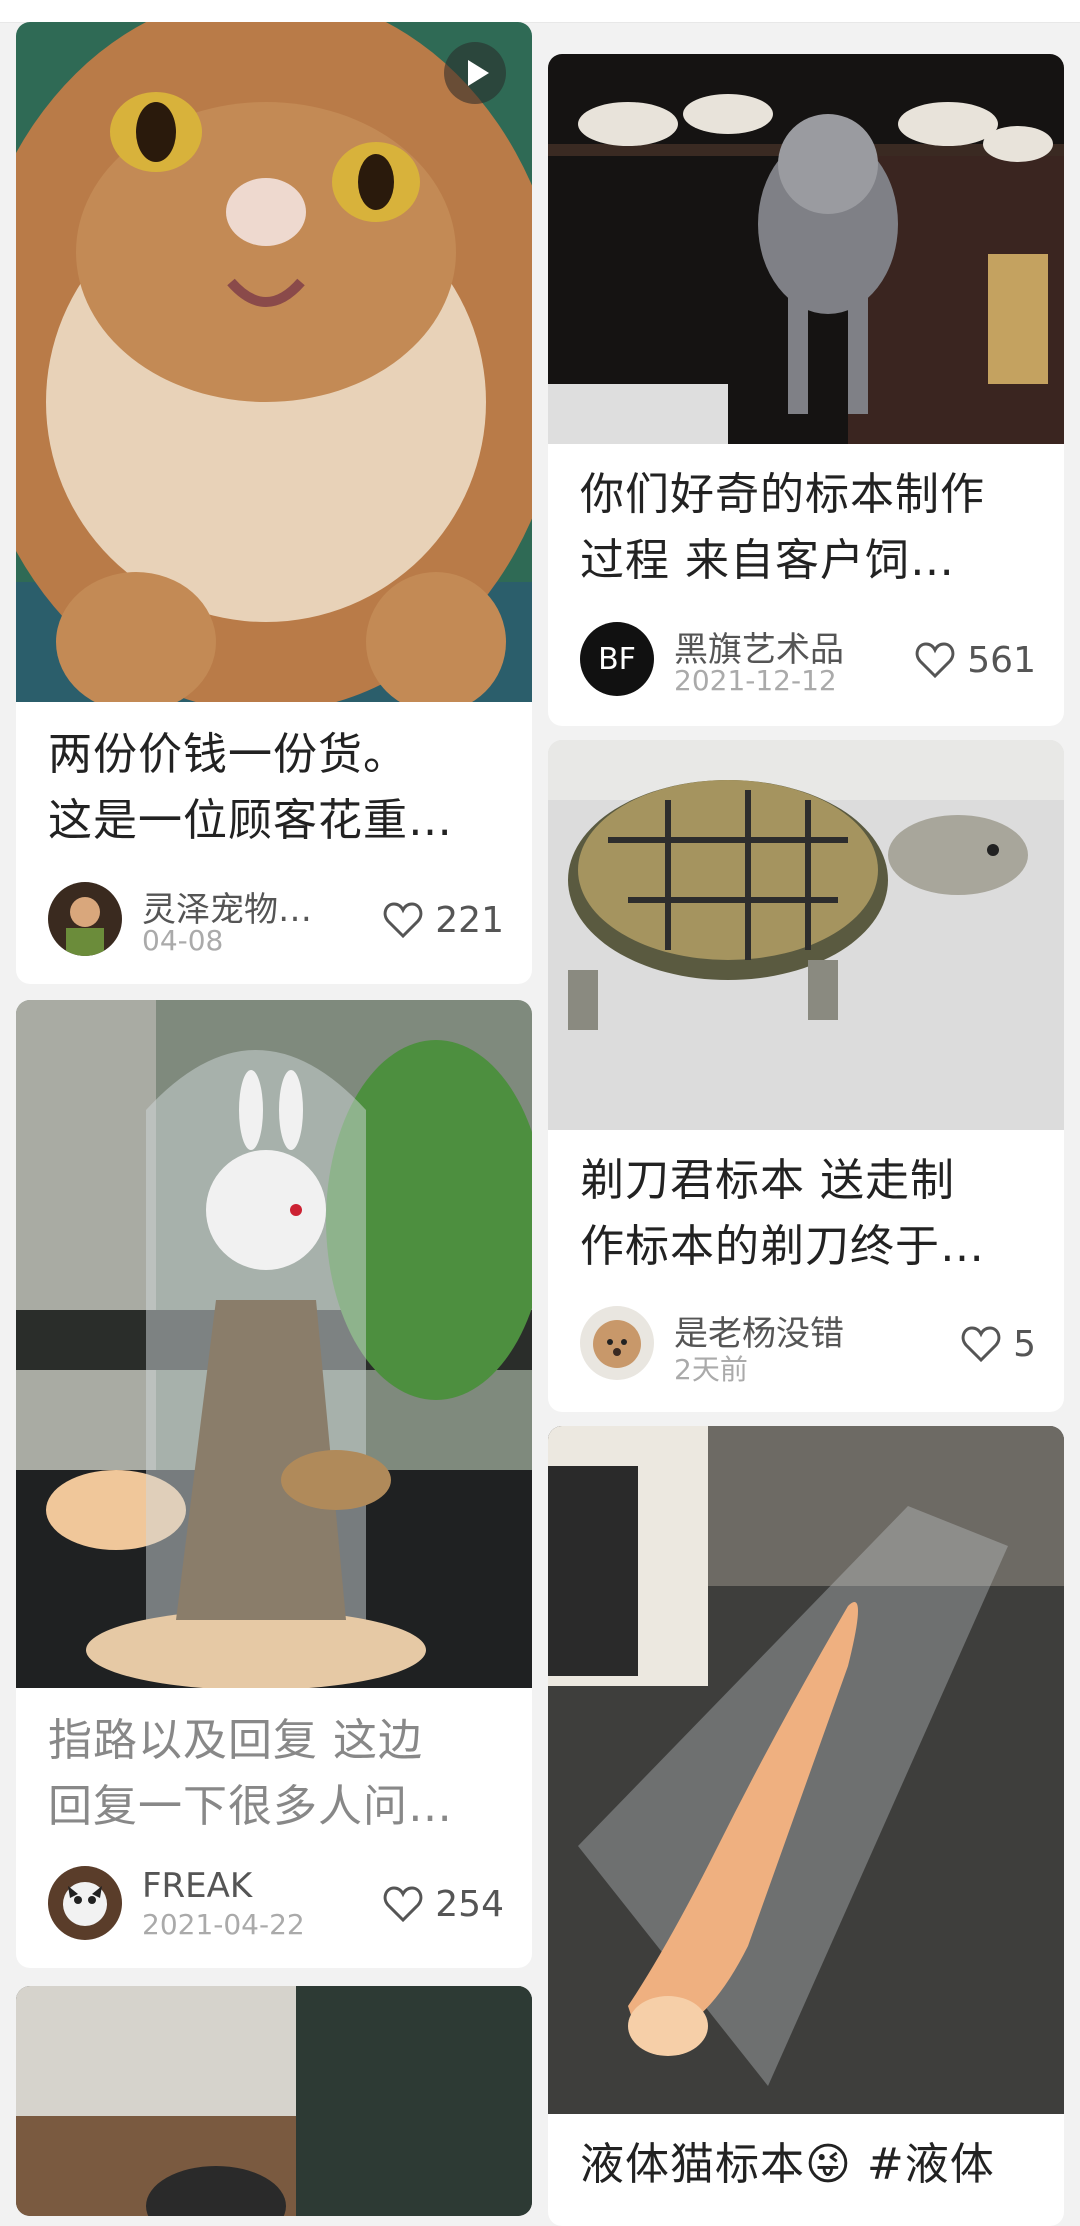 The height and width of the screenshot is (2226, 1080). I want to click on avatar: BF, so click(617, 659).